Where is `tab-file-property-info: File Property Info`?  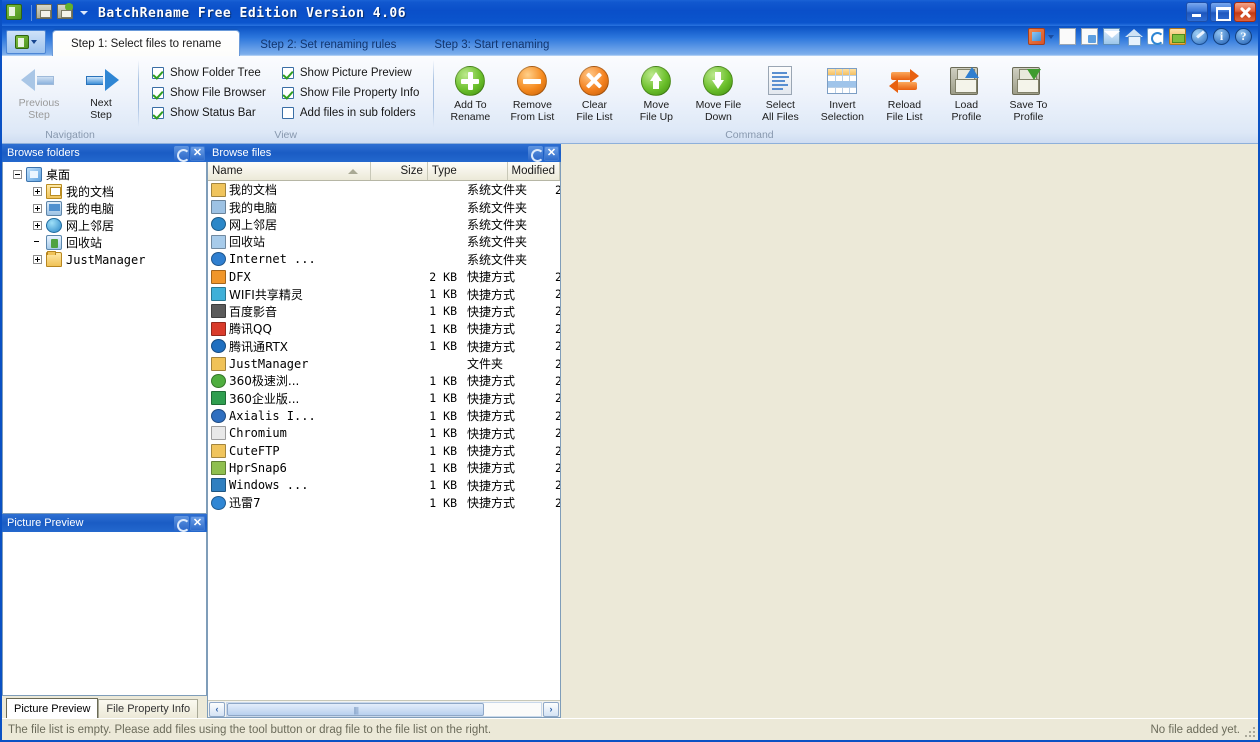 tab-file-property-info: File Property Info is located at coordinates (148, 708).